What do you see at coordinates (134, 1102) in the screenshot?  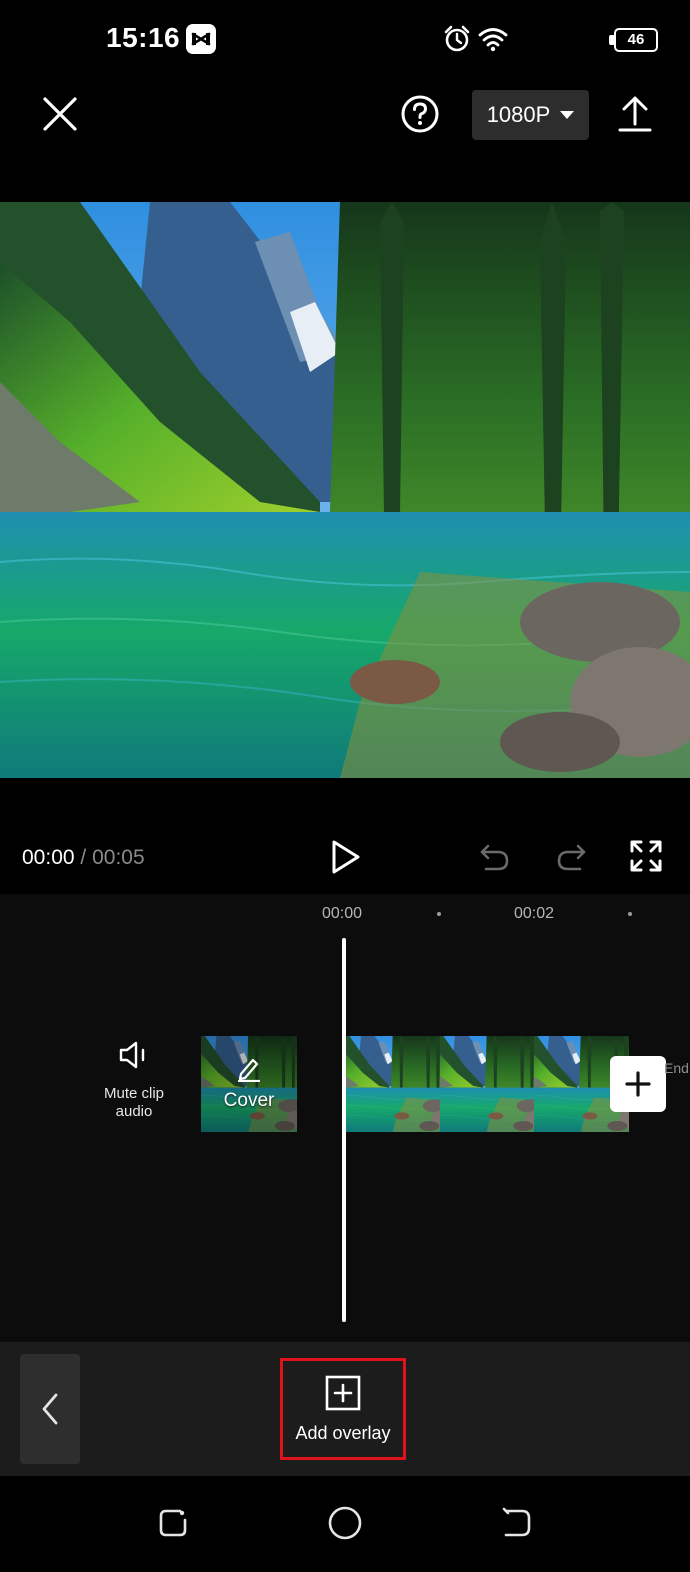 I see `mute-clip-audio-label: Mute clip audio` at bounding box center [134, 1102].